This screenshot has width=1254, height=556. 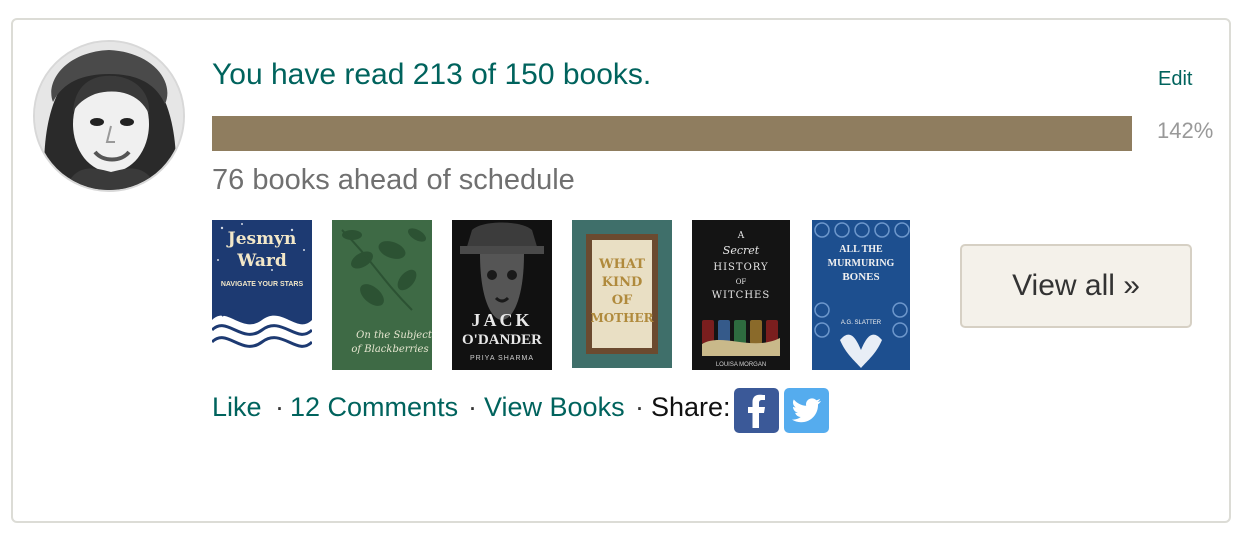 I want to click on cover-title-line1: WHAT, so click(x=621, y=264).